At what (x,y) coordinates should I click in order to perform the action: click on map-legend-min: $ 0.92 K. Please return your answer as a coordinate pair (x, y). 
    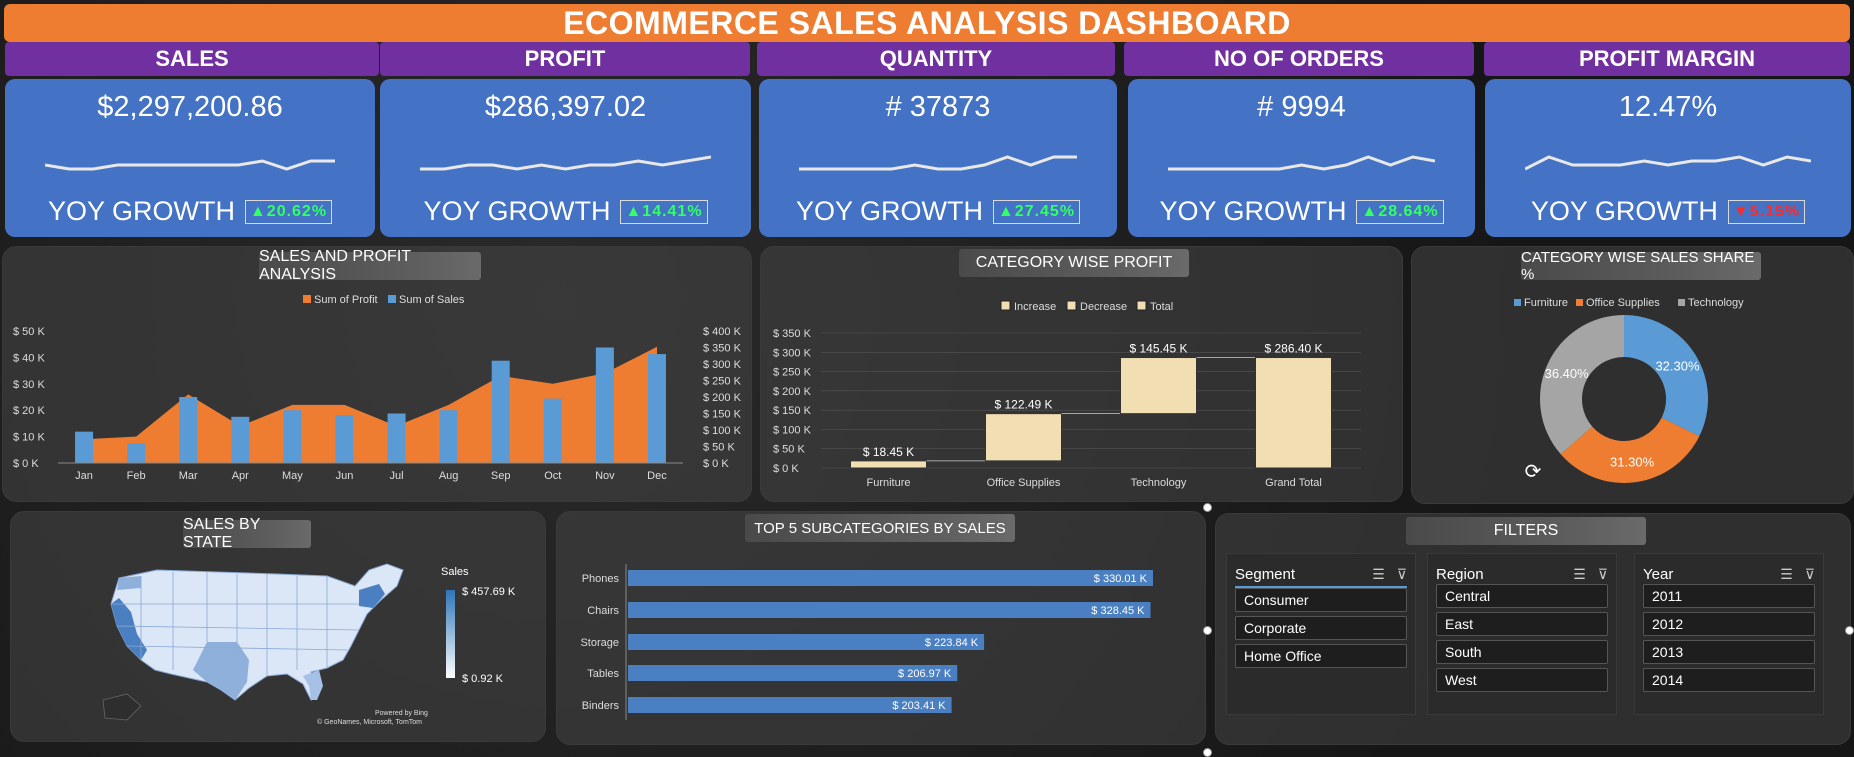
    Looking at the image, I should click on (482, 679).